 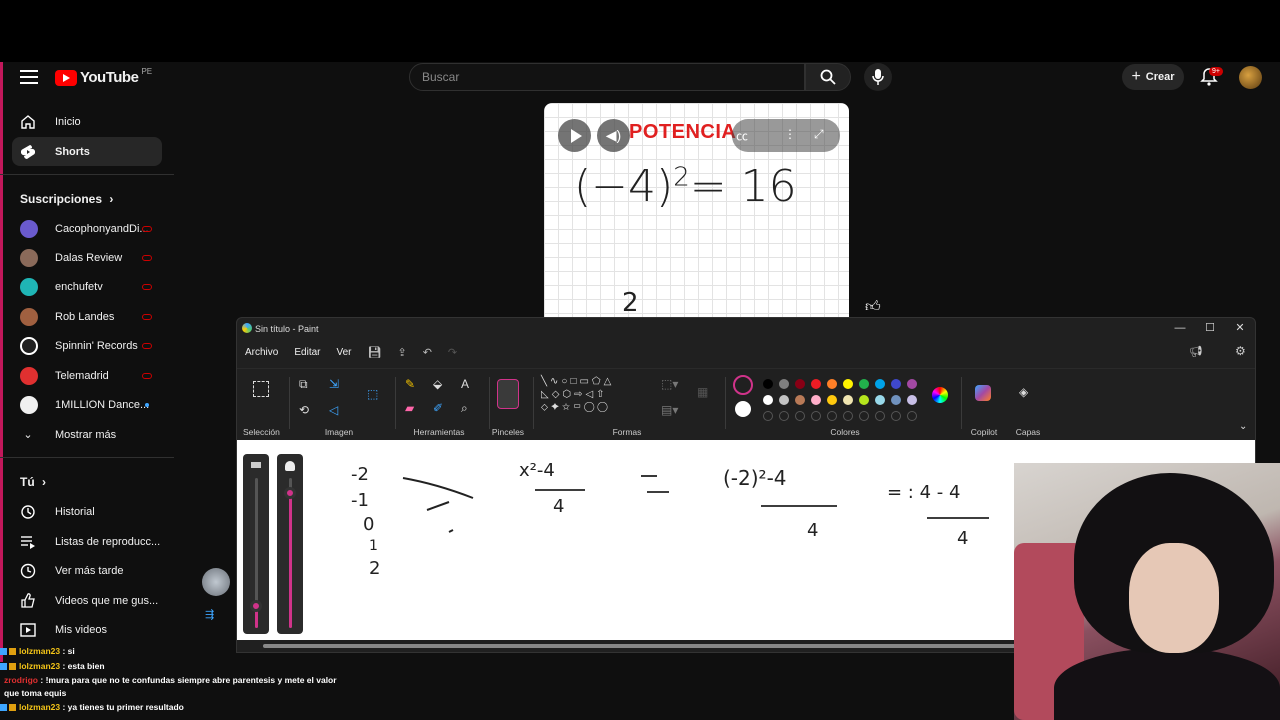 I want to click on secondary-color, so click(x=743, y=409).